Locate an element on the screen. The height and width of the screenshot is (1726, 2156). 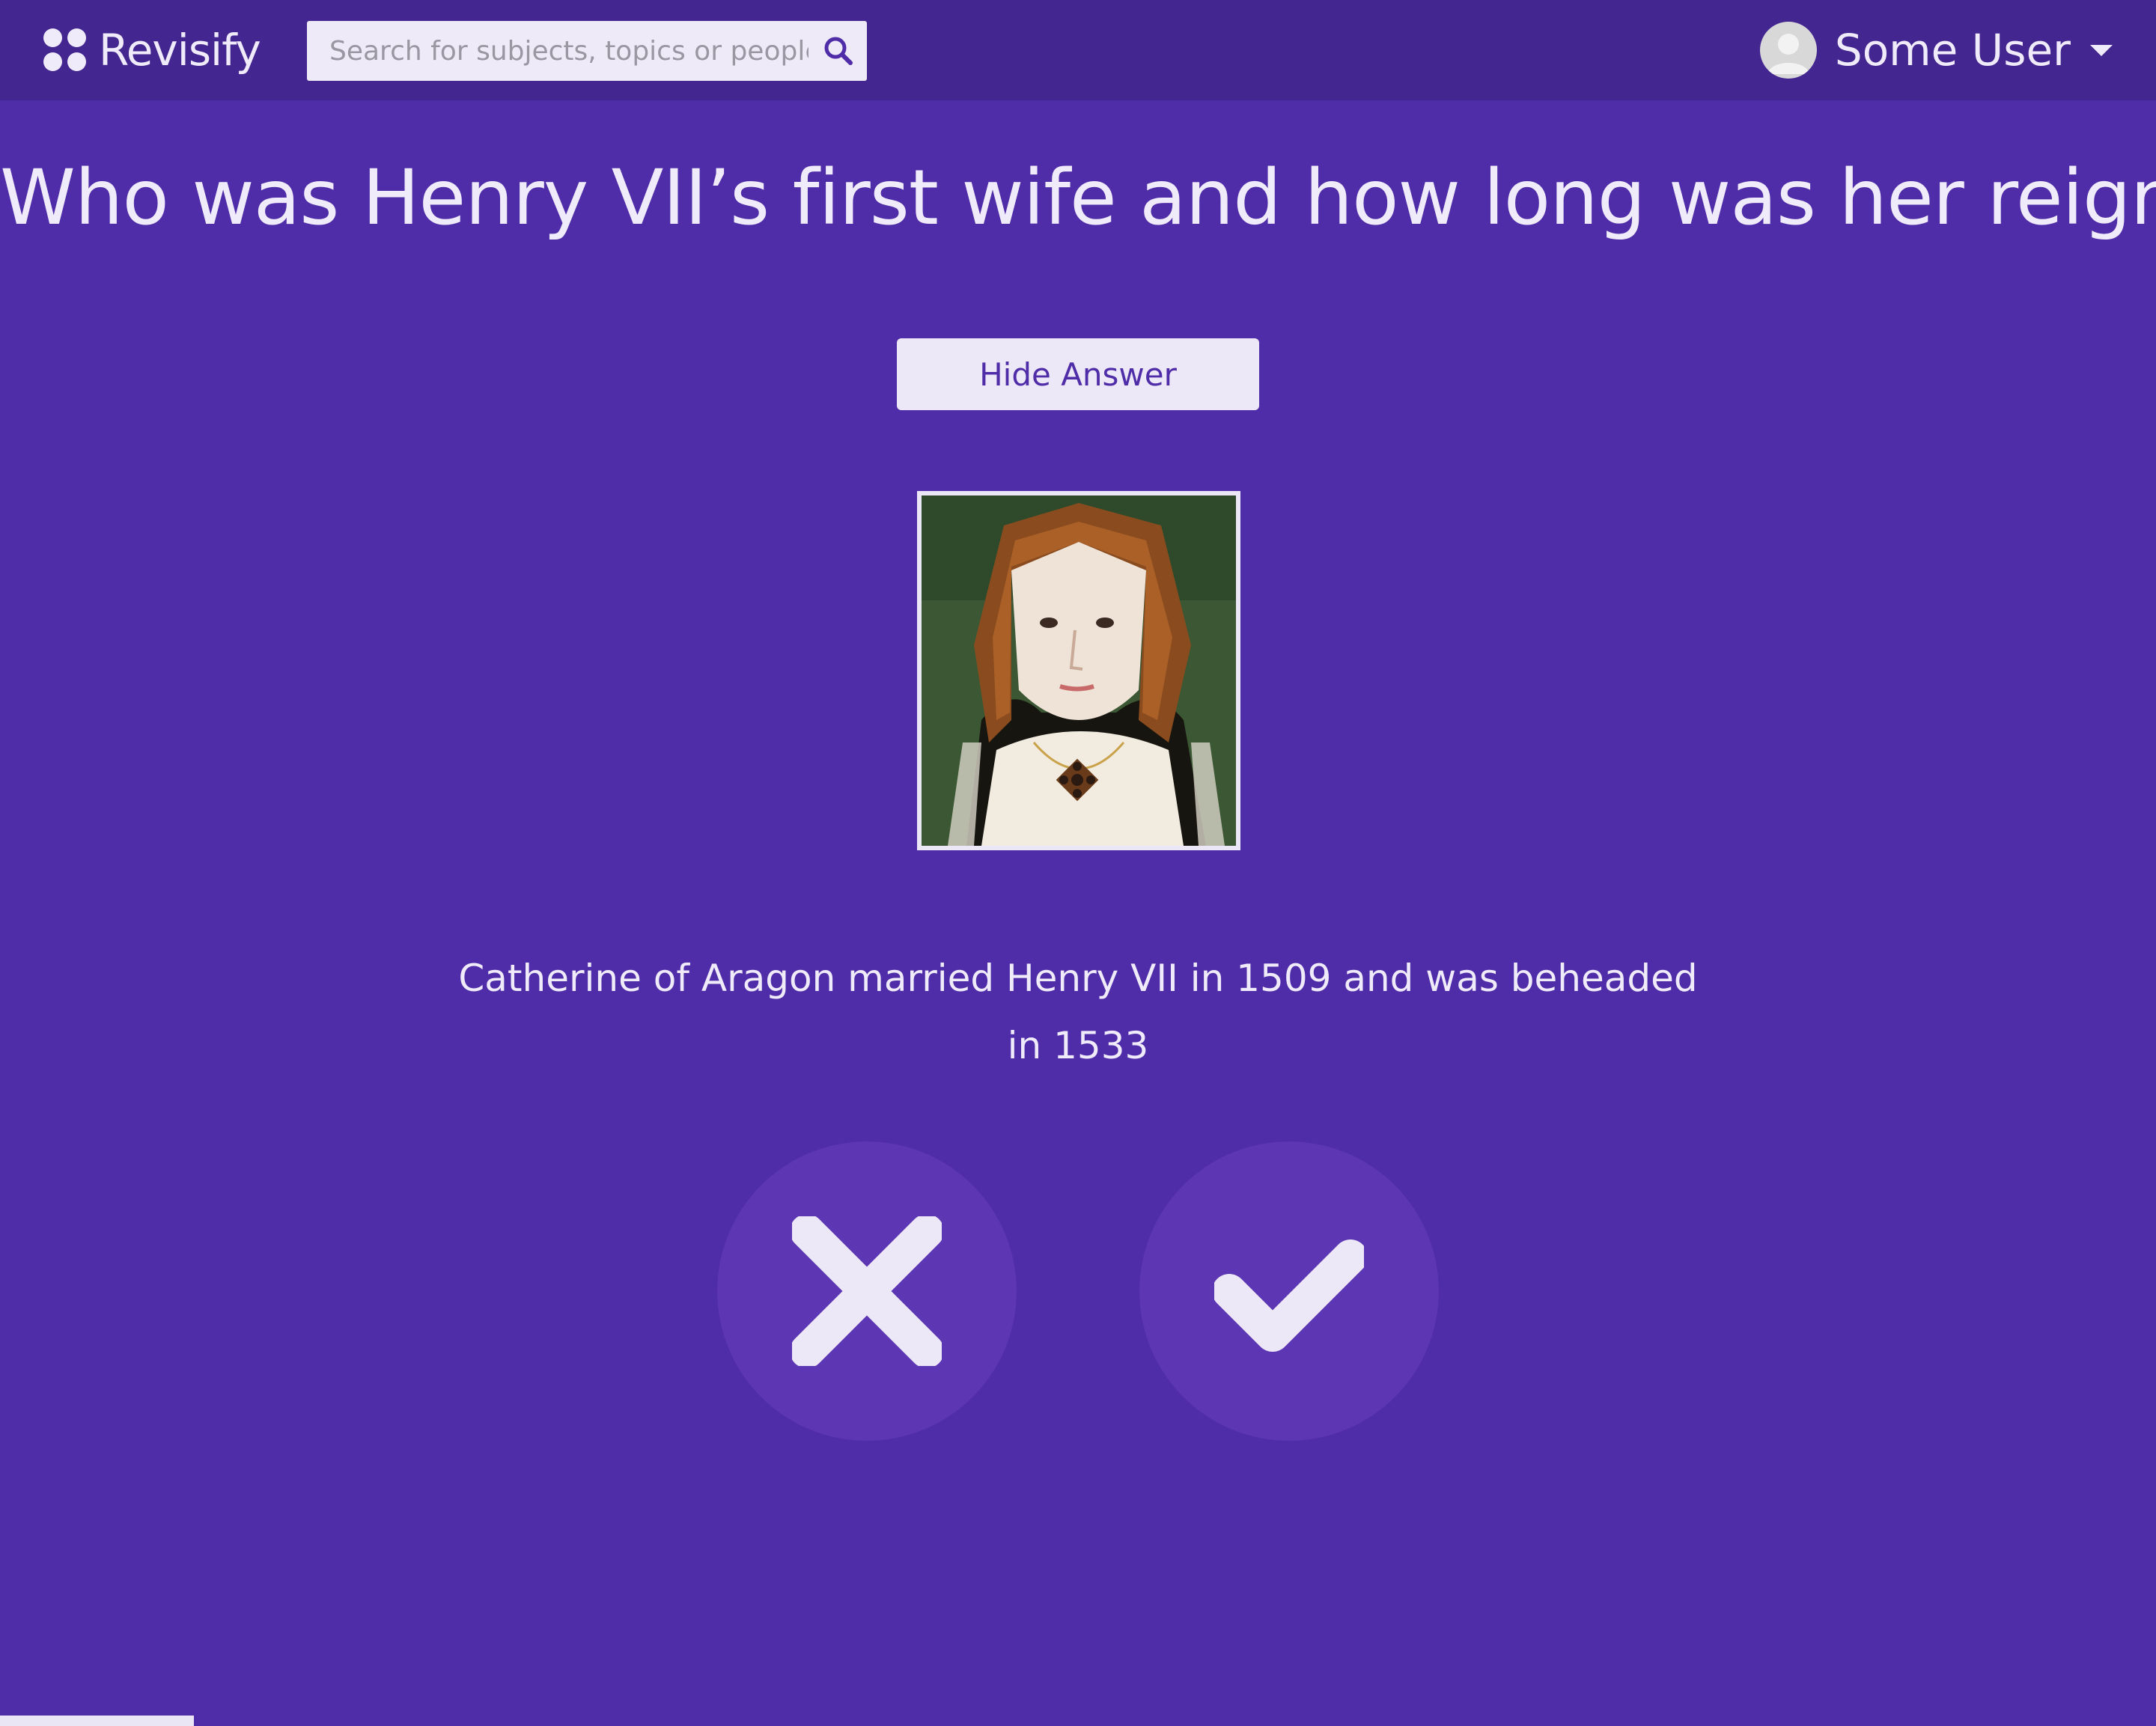
brand-name: Revisify is located at coordinates (180, 50).